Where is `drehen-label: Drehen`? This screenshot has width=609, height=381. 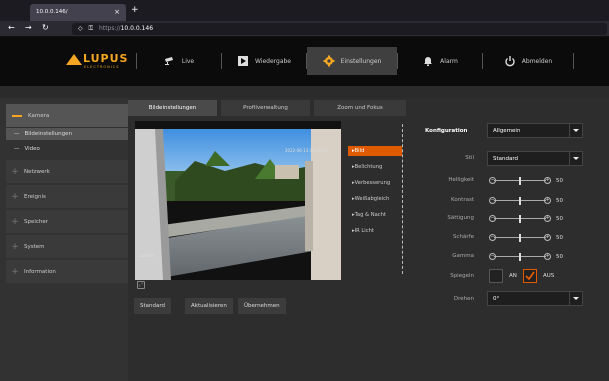 drehen-label: Drehen is located at coordinates (463, 299).